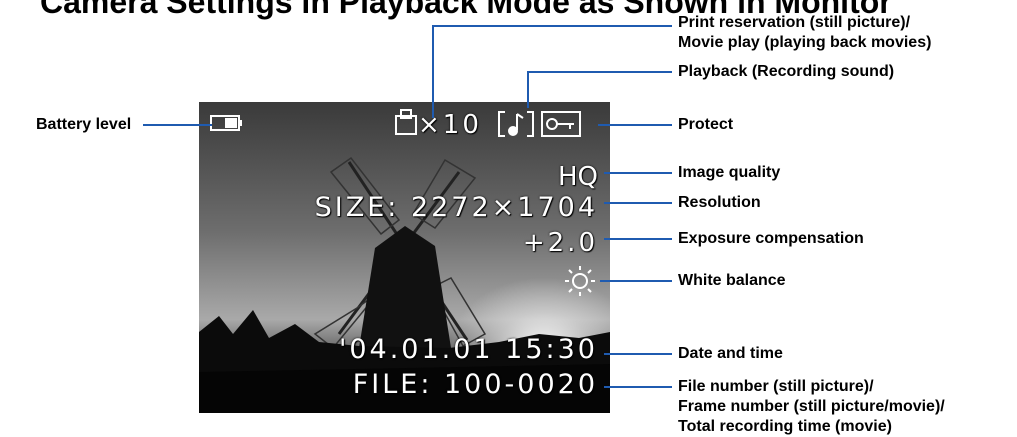 The height and width of the screenshot is (437, 1017). Describe the element at coordinates (776, 386) in the screenshot. I see `label-file-line1: File number (still picture)/` at that location.